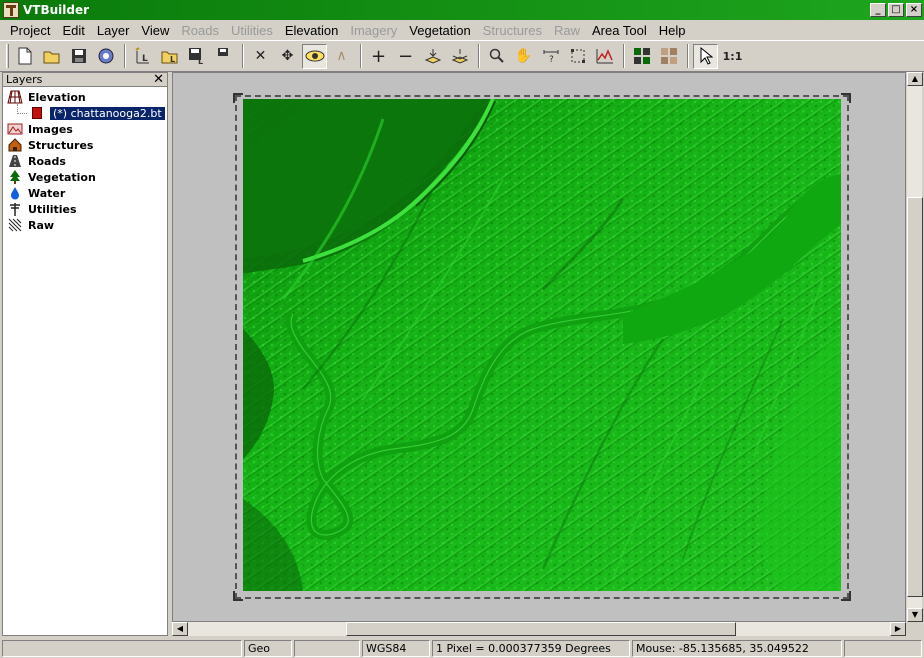  I want to click on menu-vegetation: Vegetation, so click(439, 30).